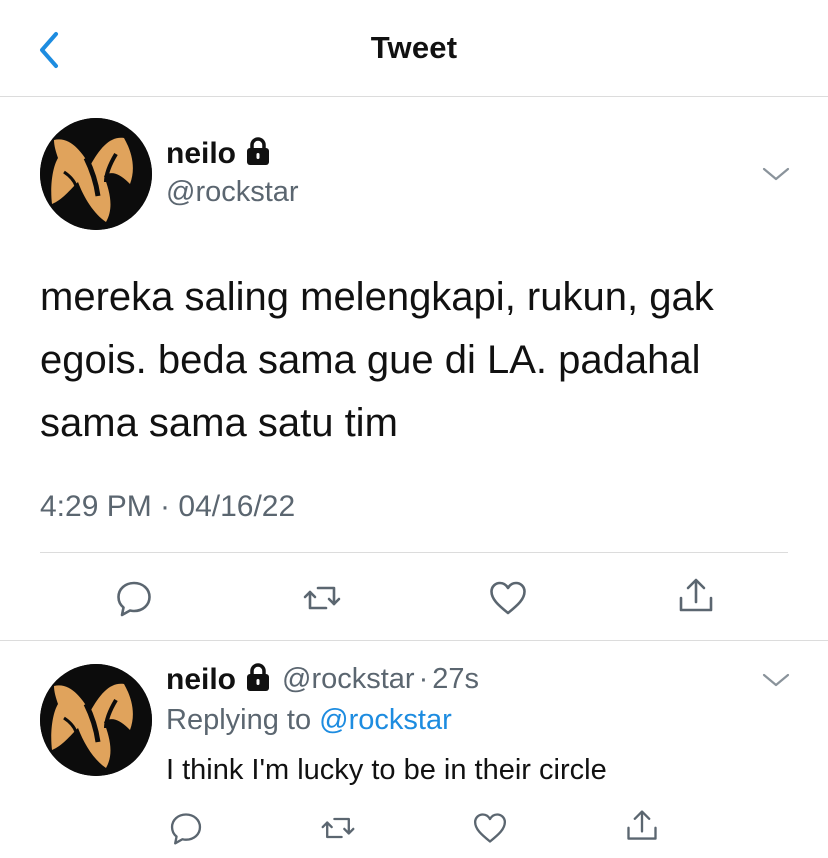 The image size is (828, 858). What do you see at coordinates (239, 720) in the screenshot?
I see `replying-to-label: Replying to` at bounding box center [239, 720].